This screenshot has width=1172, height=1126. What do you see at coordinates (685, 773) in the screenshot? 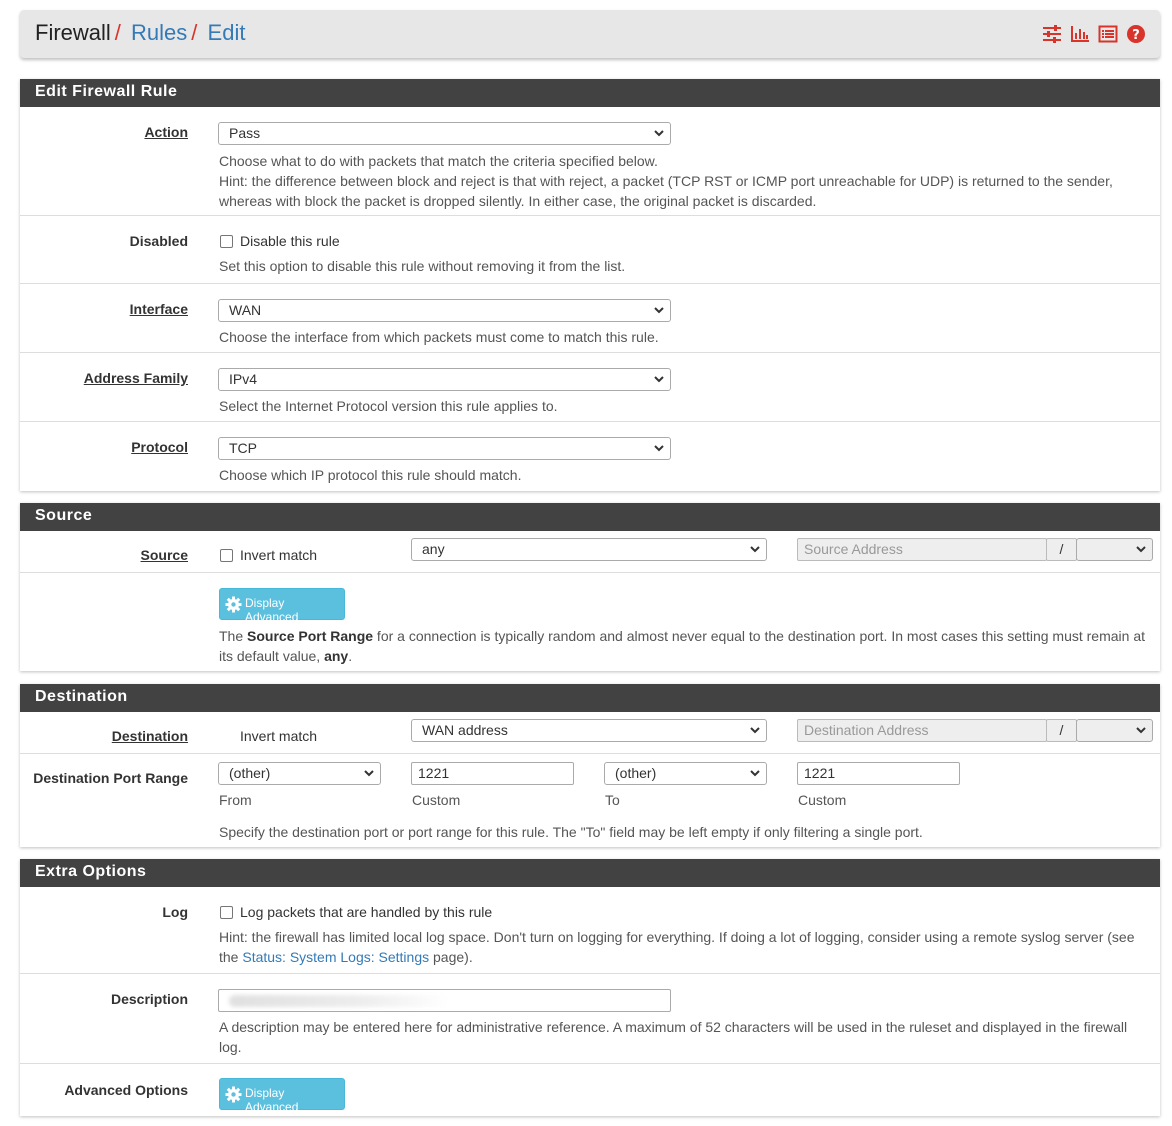
I see `port-to-select: (other)` at bounding box center [685, 773].